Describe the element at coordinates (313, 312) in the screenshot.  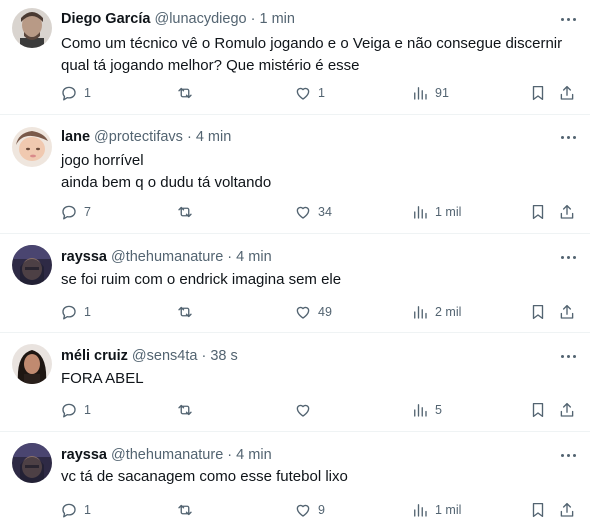
I see `like-button: 49` at that location.